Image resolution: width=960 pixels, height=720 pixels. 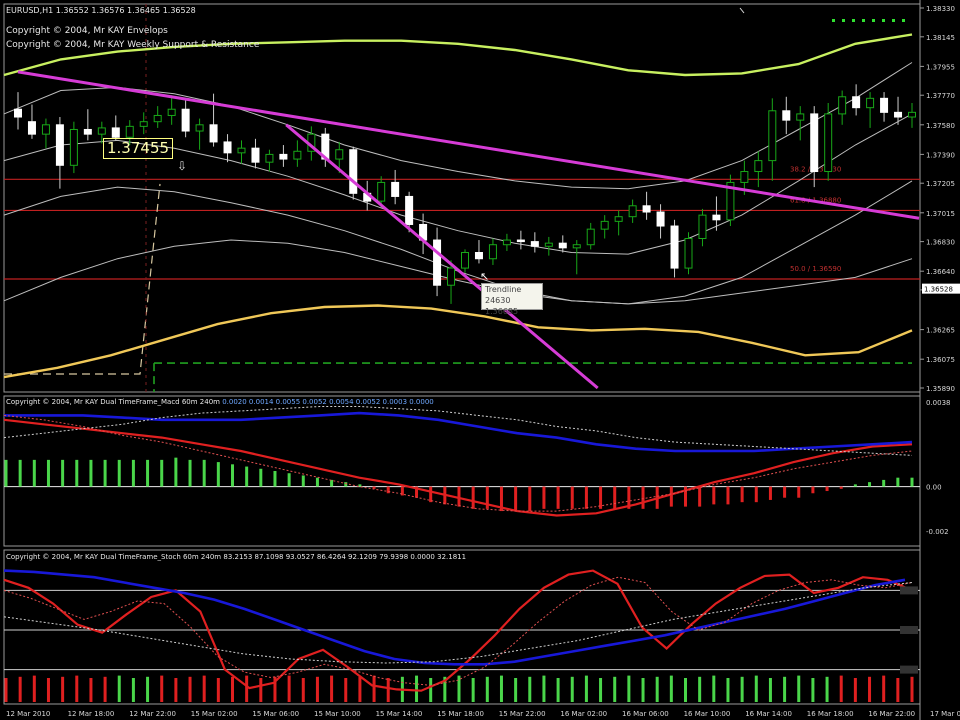 What do you see at coordinates (337, 714) in the screenshot?
I see `time-axis-label: 15 Mar 10:00` at bounding box center [337, 714].